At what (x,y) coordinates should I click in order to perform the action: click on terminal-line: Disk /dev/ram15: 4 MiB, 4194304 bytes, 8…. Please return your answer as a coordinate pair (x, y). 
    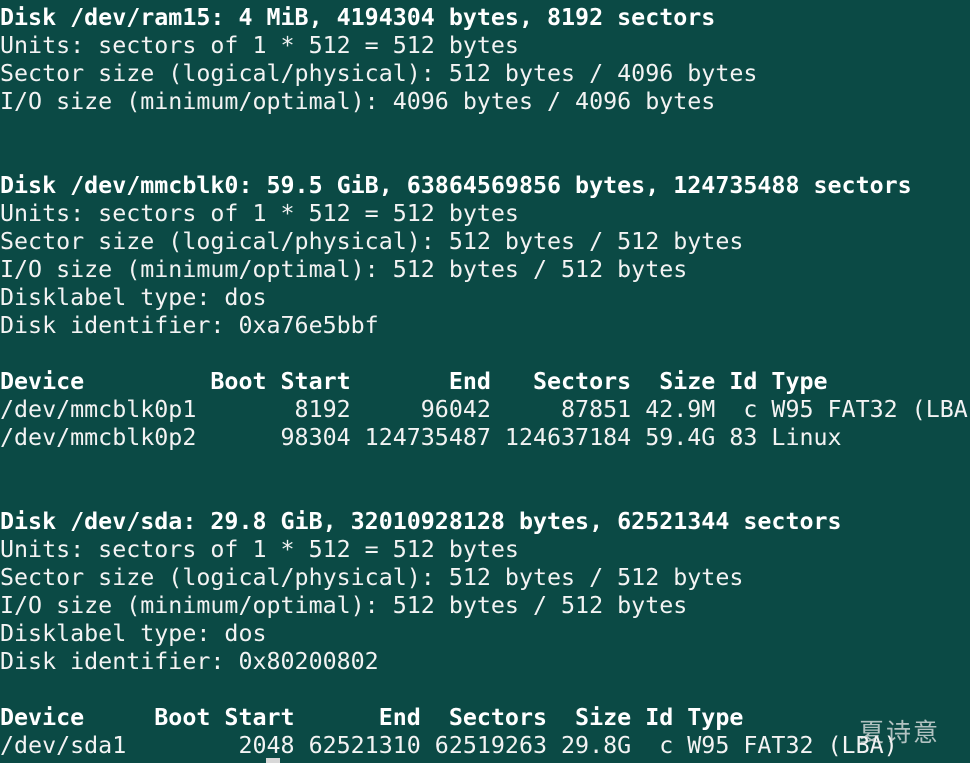
    Looking at the image, I should click on (358, 17).